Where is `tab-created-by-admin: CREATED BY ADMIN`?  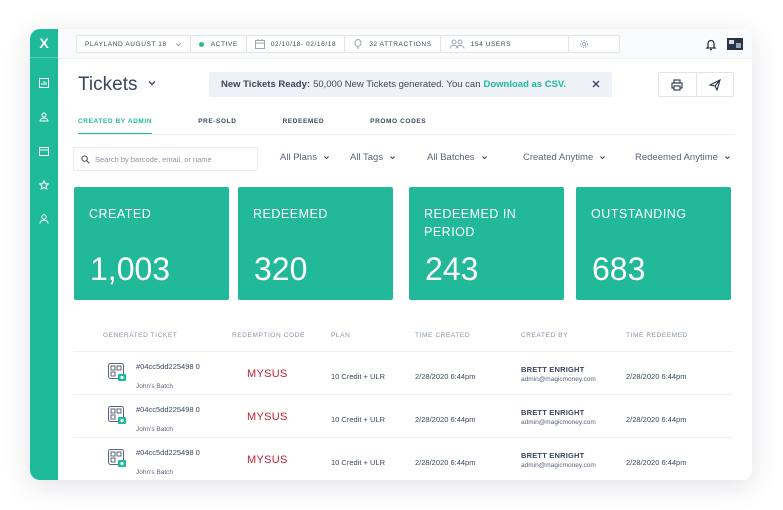 tab-created-by-admin: CREATED BY ADMIN is located at coordinates (115, 126).